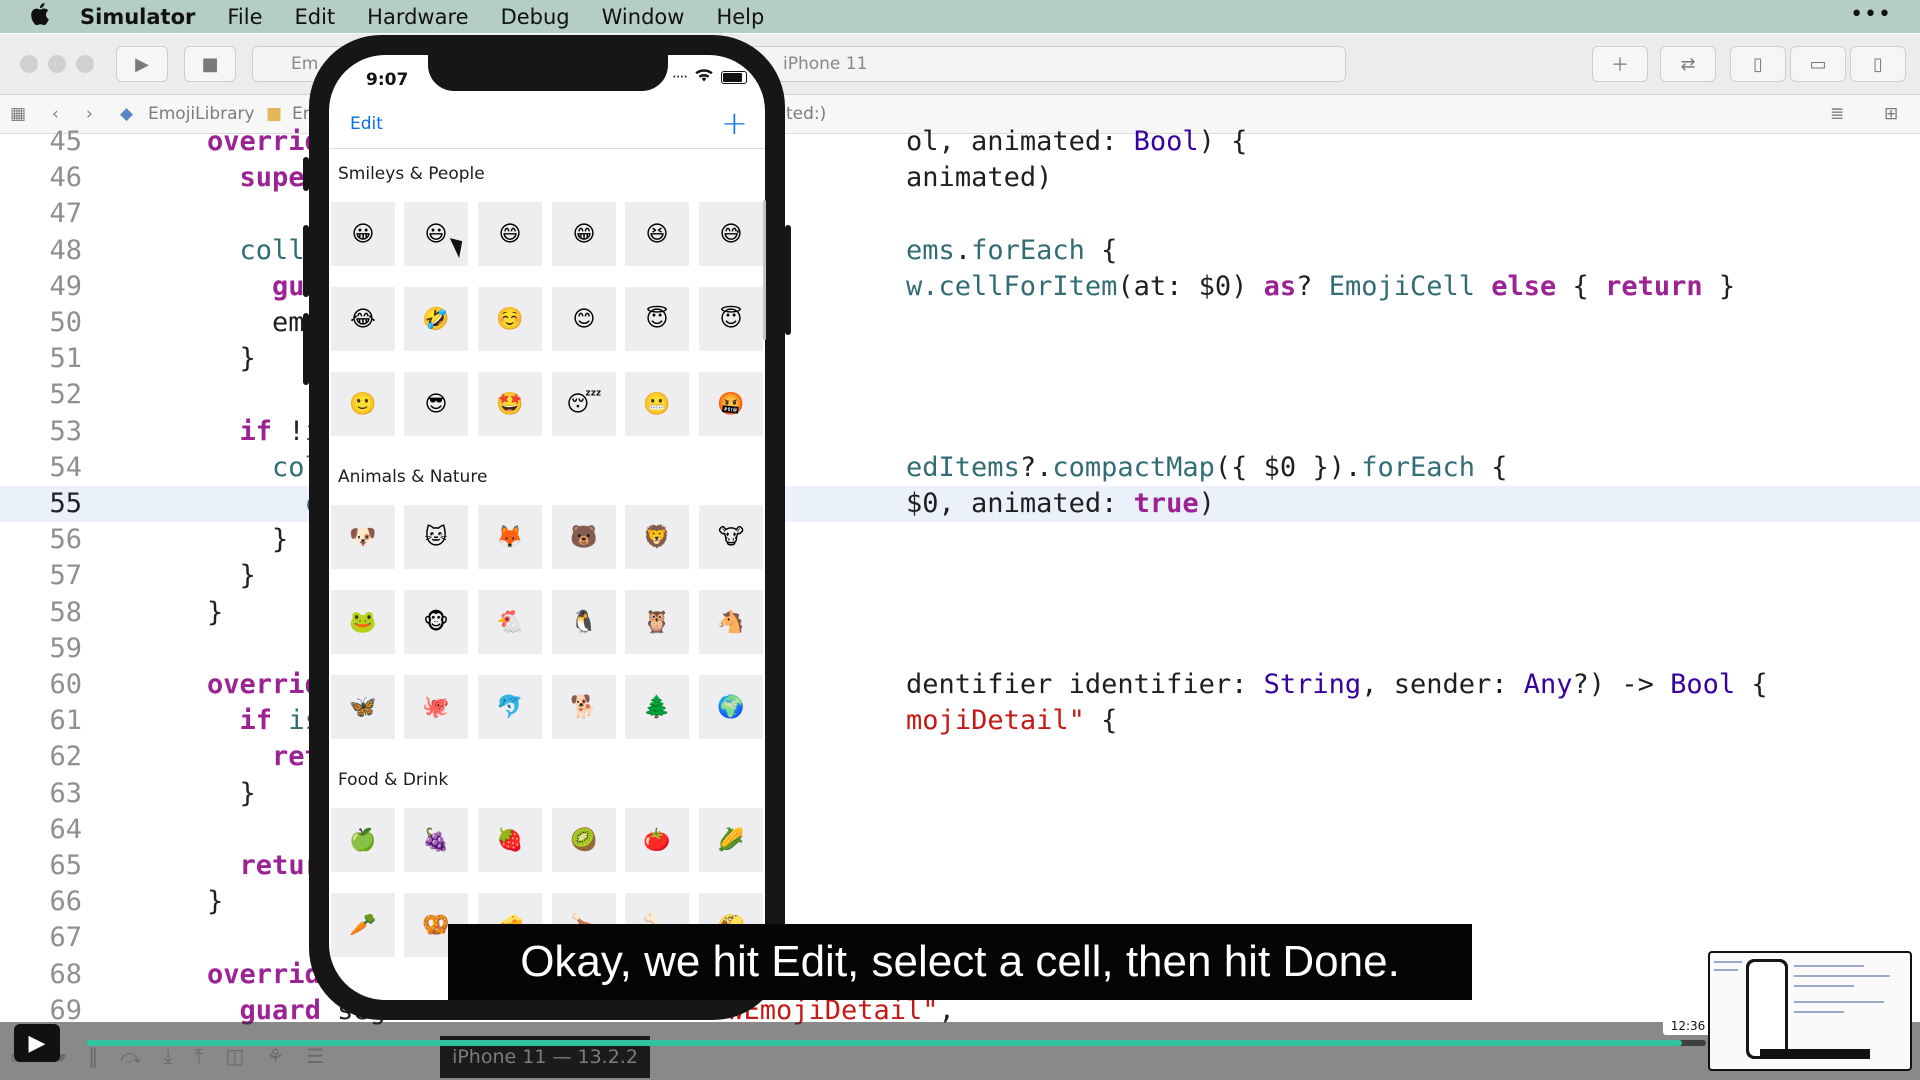 The image size is (1920, 1080). What do you see at coordinates (960, 902) in the screenshot?
I see `code-line: 66 }` at bounding box center [960, 902].